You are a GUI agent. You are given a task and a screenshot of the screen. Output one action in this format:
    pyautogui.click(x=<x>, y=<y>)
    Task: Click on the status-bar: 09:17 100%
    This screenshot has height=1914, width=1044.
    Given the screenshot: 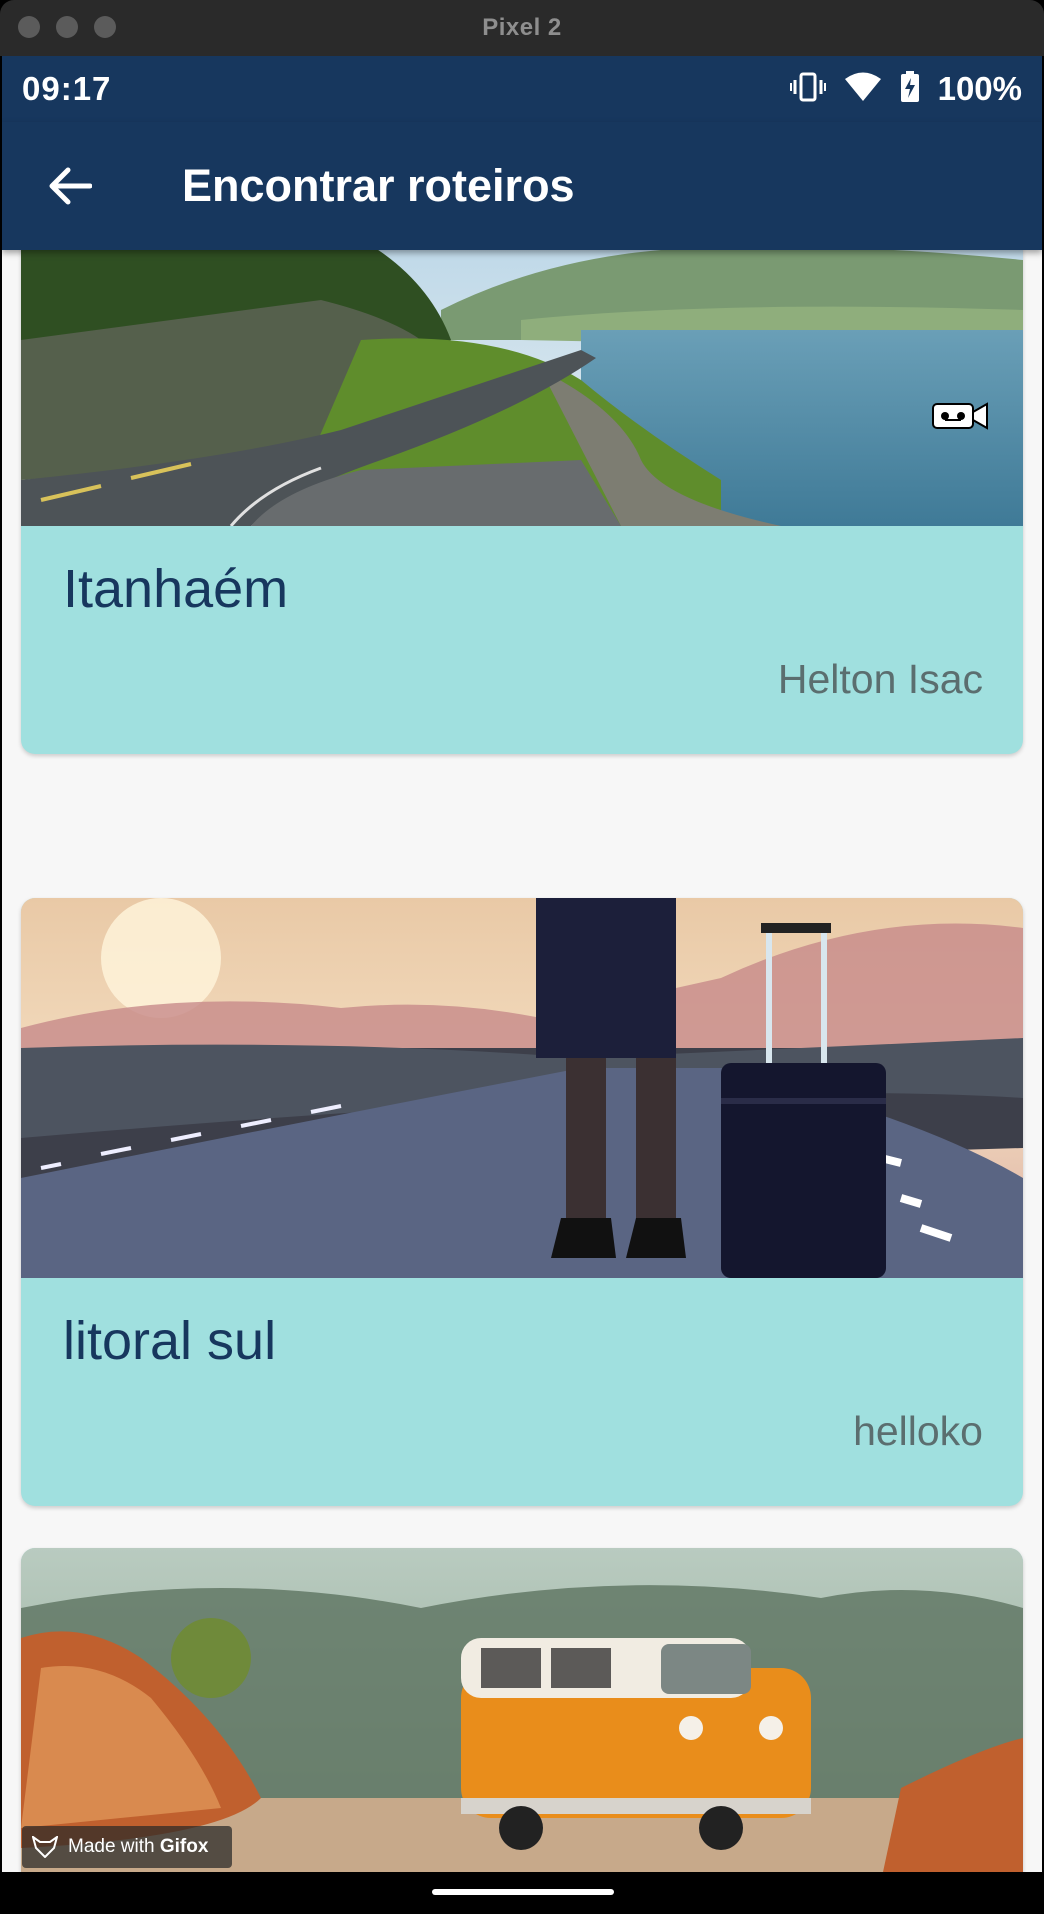 What is the action you would take?
    pyautogui.click(x=522, y=89)
    